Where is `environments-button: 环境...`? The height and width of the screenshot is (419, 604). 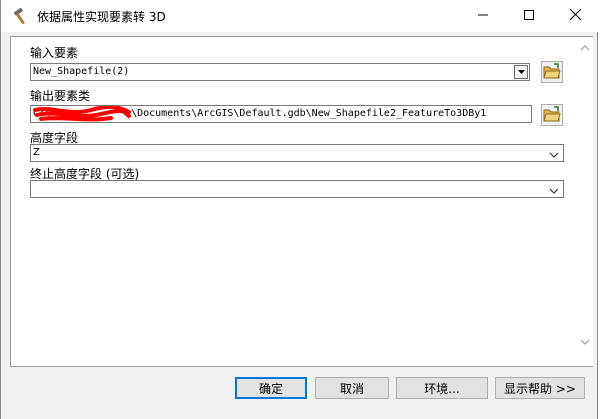 environments-button: 环境... is located at coordinates (442, 388).